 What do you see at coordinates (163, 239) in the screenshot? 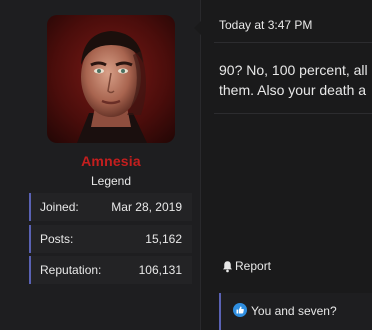
I see `stat-value: 15,162` at bounding box center [163, 239].